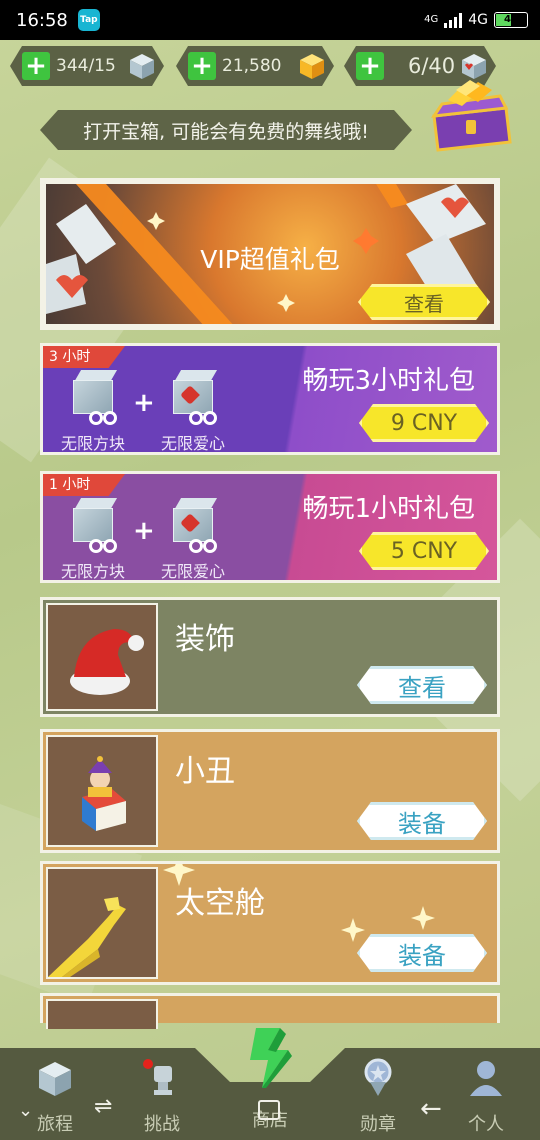  Describe the element at coordinates (378, 1077) in the screenshot. I see `medal-icon` at that location.